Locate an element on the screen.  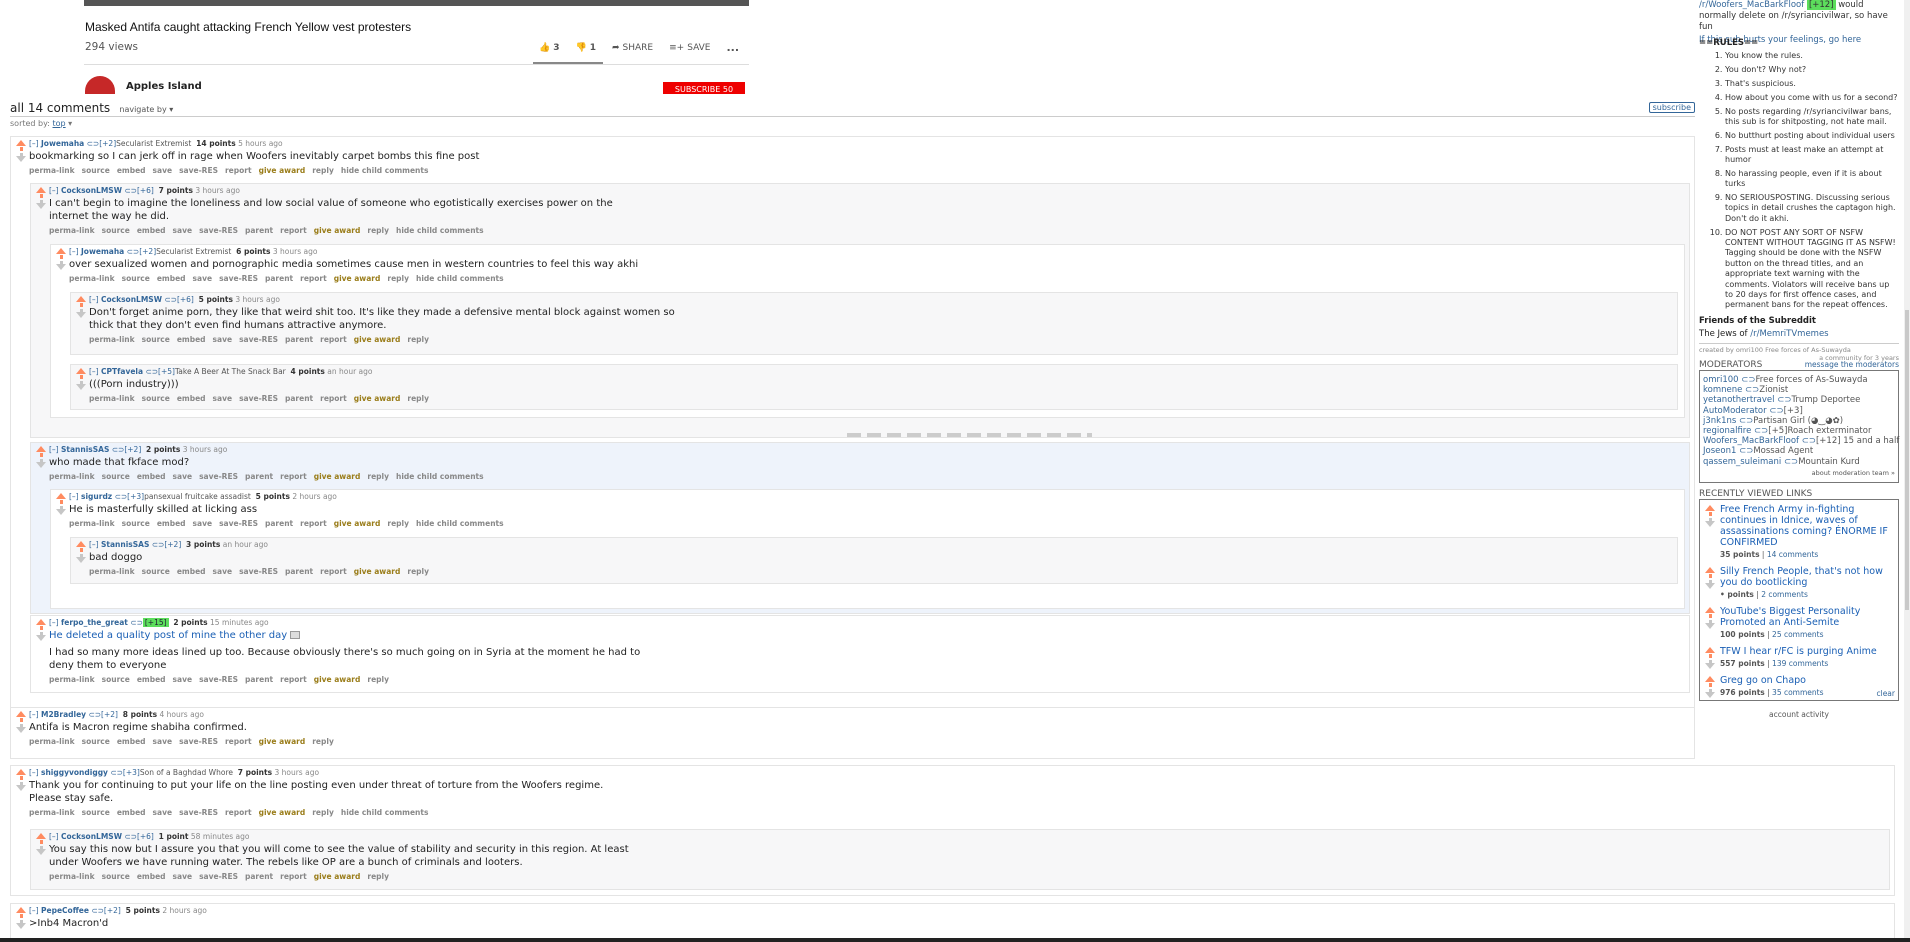
recently-viewed-title: Greg go on Chapo is located at coordinates (1763, 680).